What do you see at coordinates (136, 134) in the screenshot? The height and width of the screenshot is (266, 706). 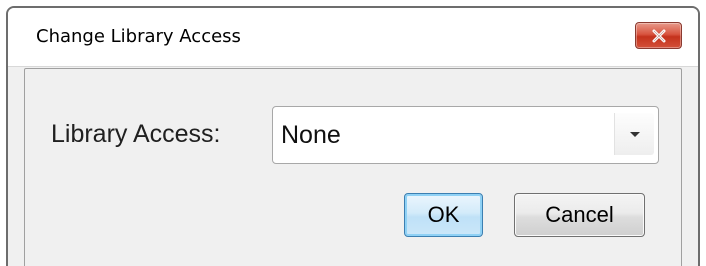 I see `library-access-label: Library Access:` at bounding box center [136, 134].